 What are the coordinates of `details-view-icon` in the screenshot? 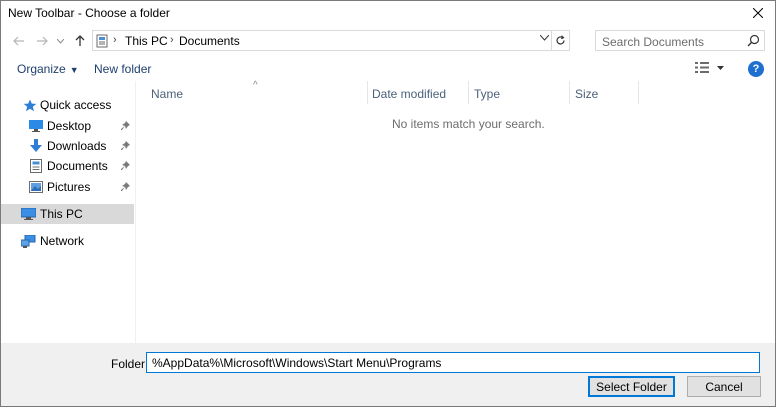 It's located at (702, 67).